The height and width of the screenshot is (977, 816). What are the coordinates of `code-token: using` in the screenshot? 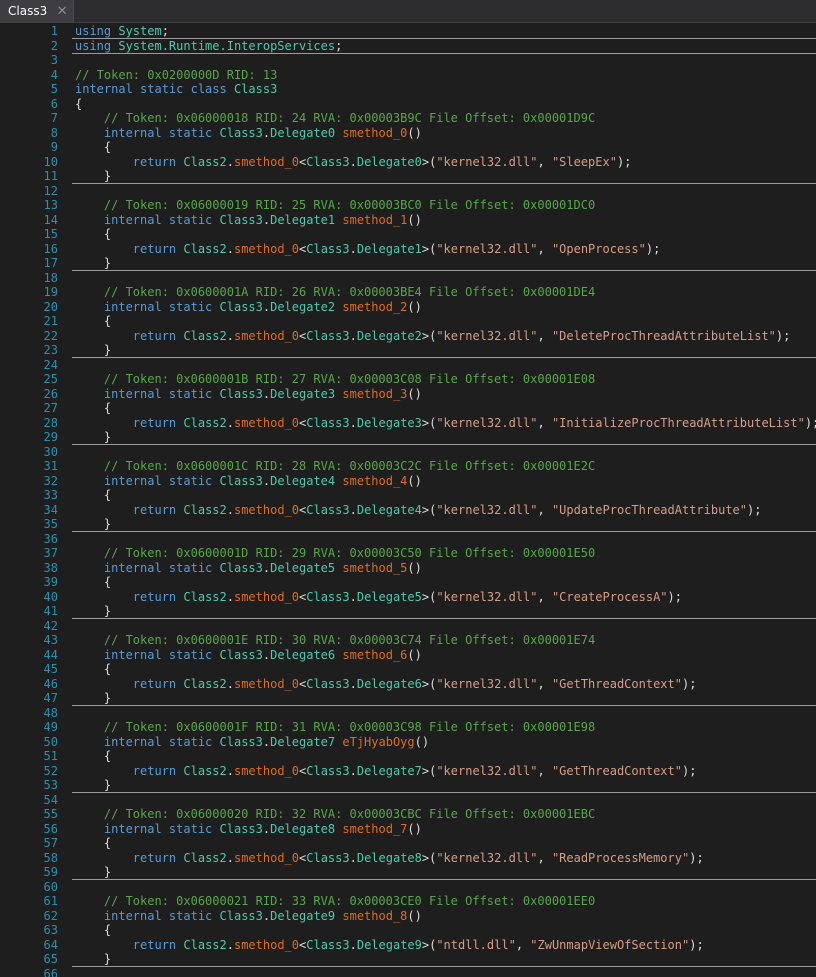 It's located at (93, 45).